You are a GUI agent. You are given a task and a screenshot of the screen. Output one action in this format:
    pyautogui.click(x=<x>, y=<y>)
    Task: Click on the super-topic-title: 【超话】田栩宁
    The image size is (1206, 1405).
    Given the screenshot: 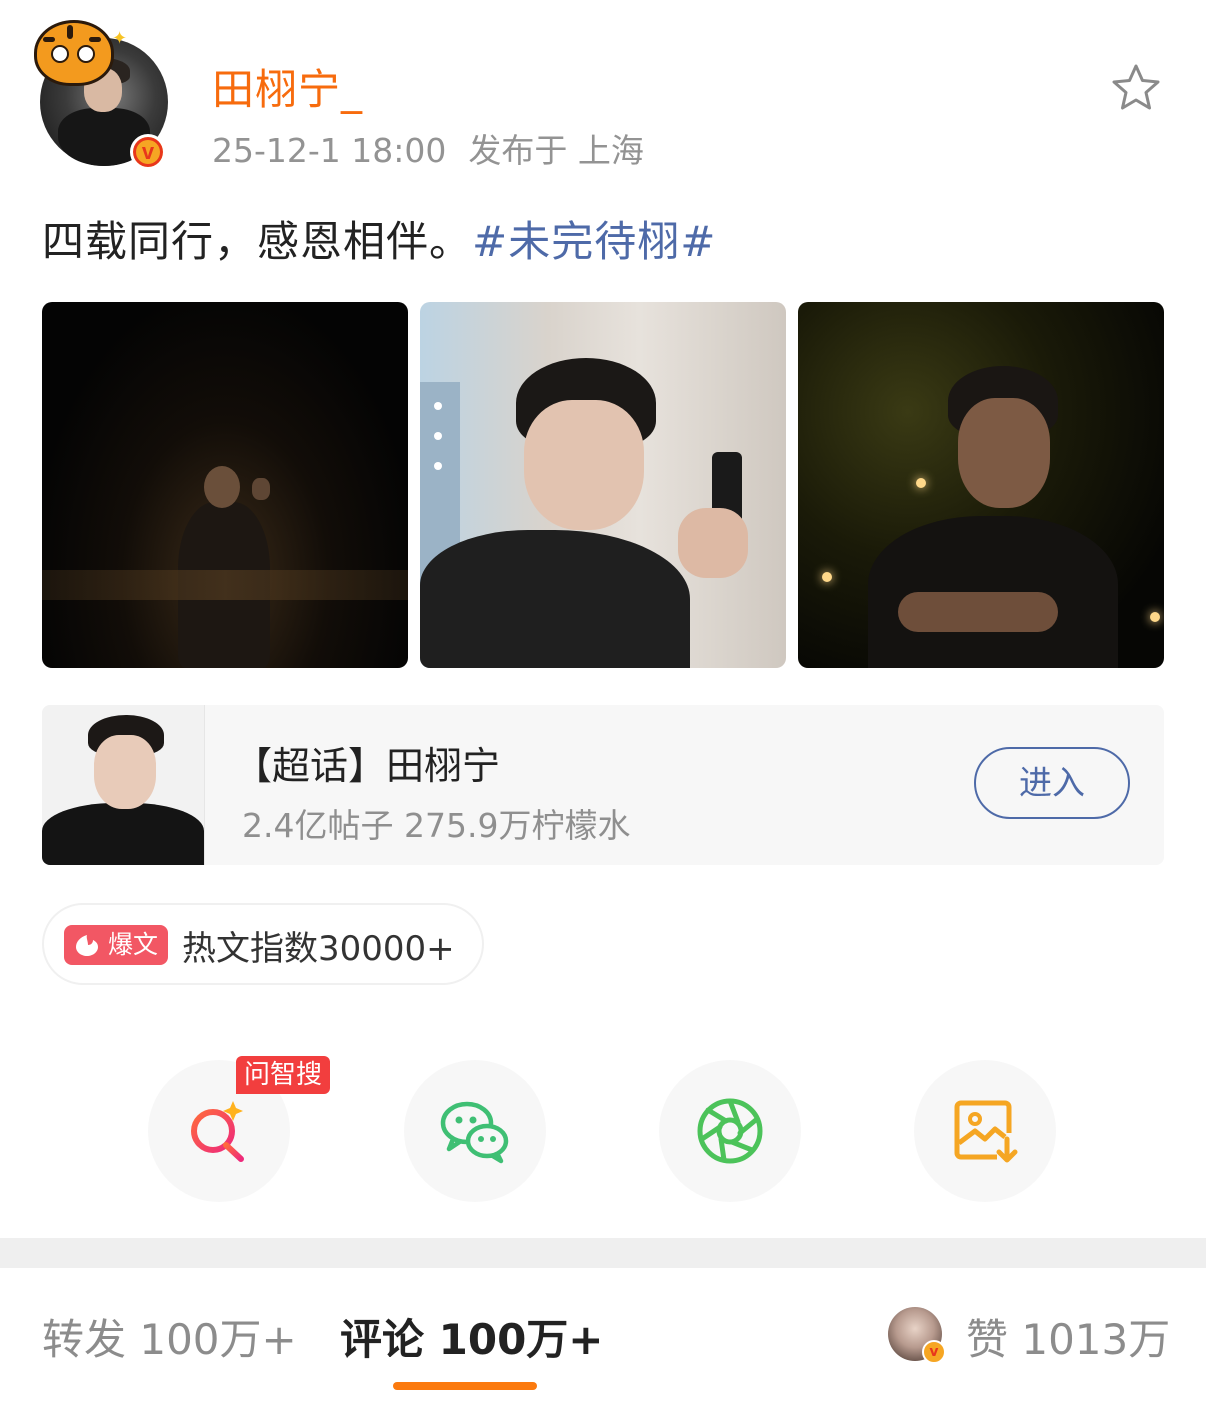 What is the action you would take?
    pyautogui.click(x=367, y=766)
    